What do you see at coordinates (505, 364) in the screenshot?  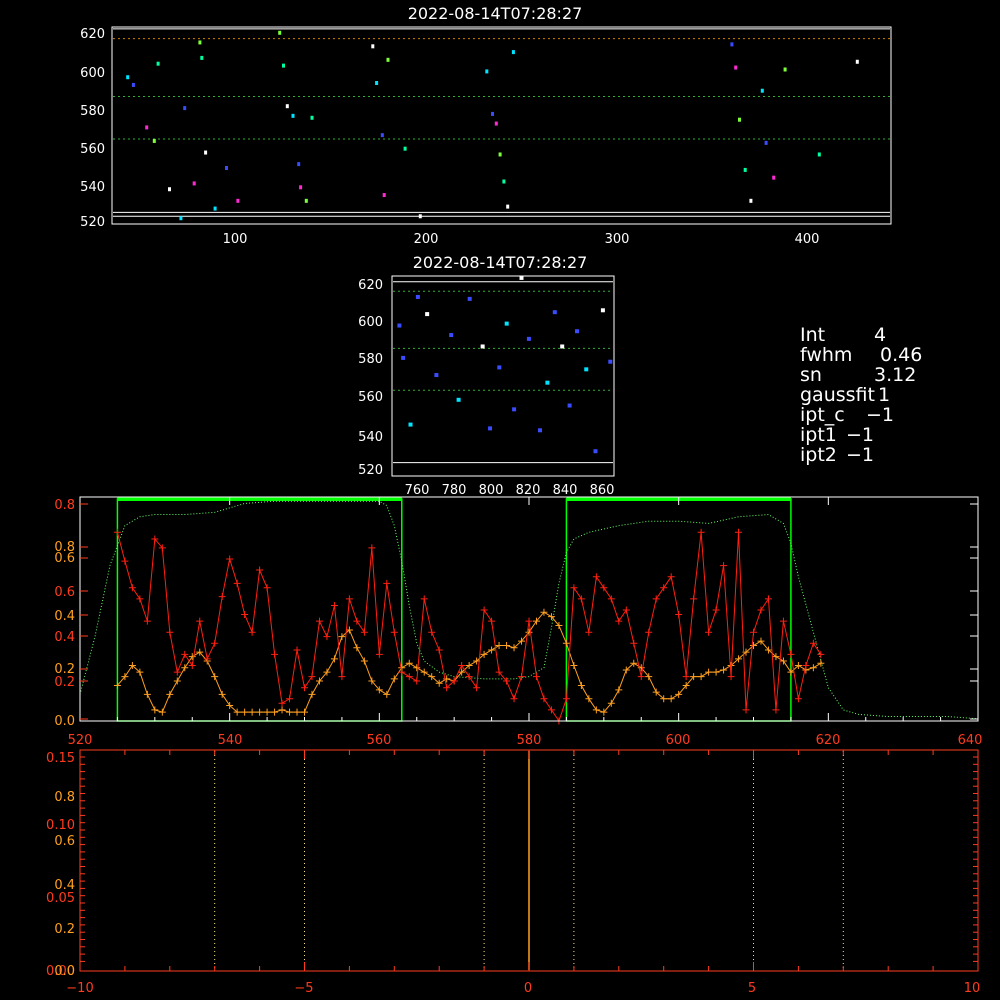 I see `zoom-image-pixels` at bounding box center [505, 364].